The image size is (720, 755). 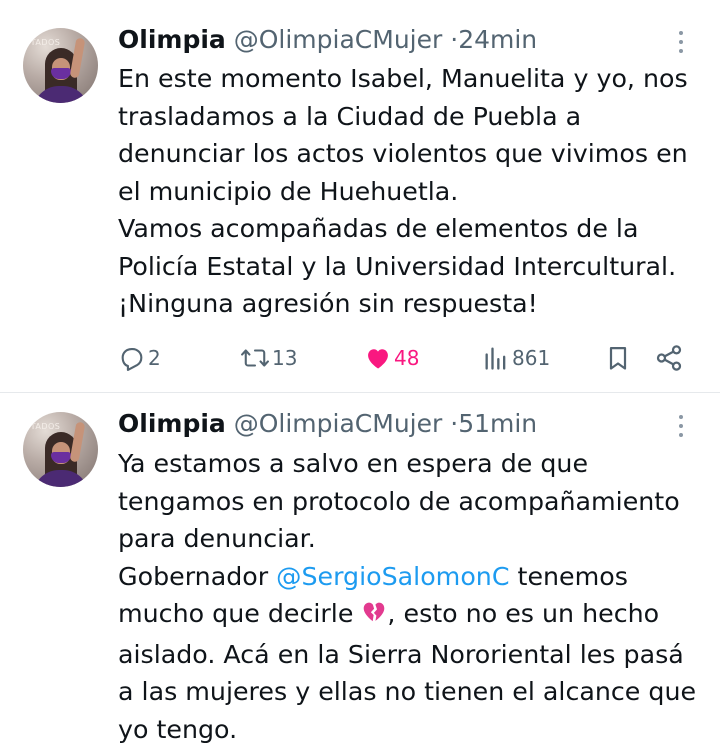 What do you see at coordinates (497, 39) in the screenshot?
I see `timestamp: 24min` at bounding box center [497, 39].